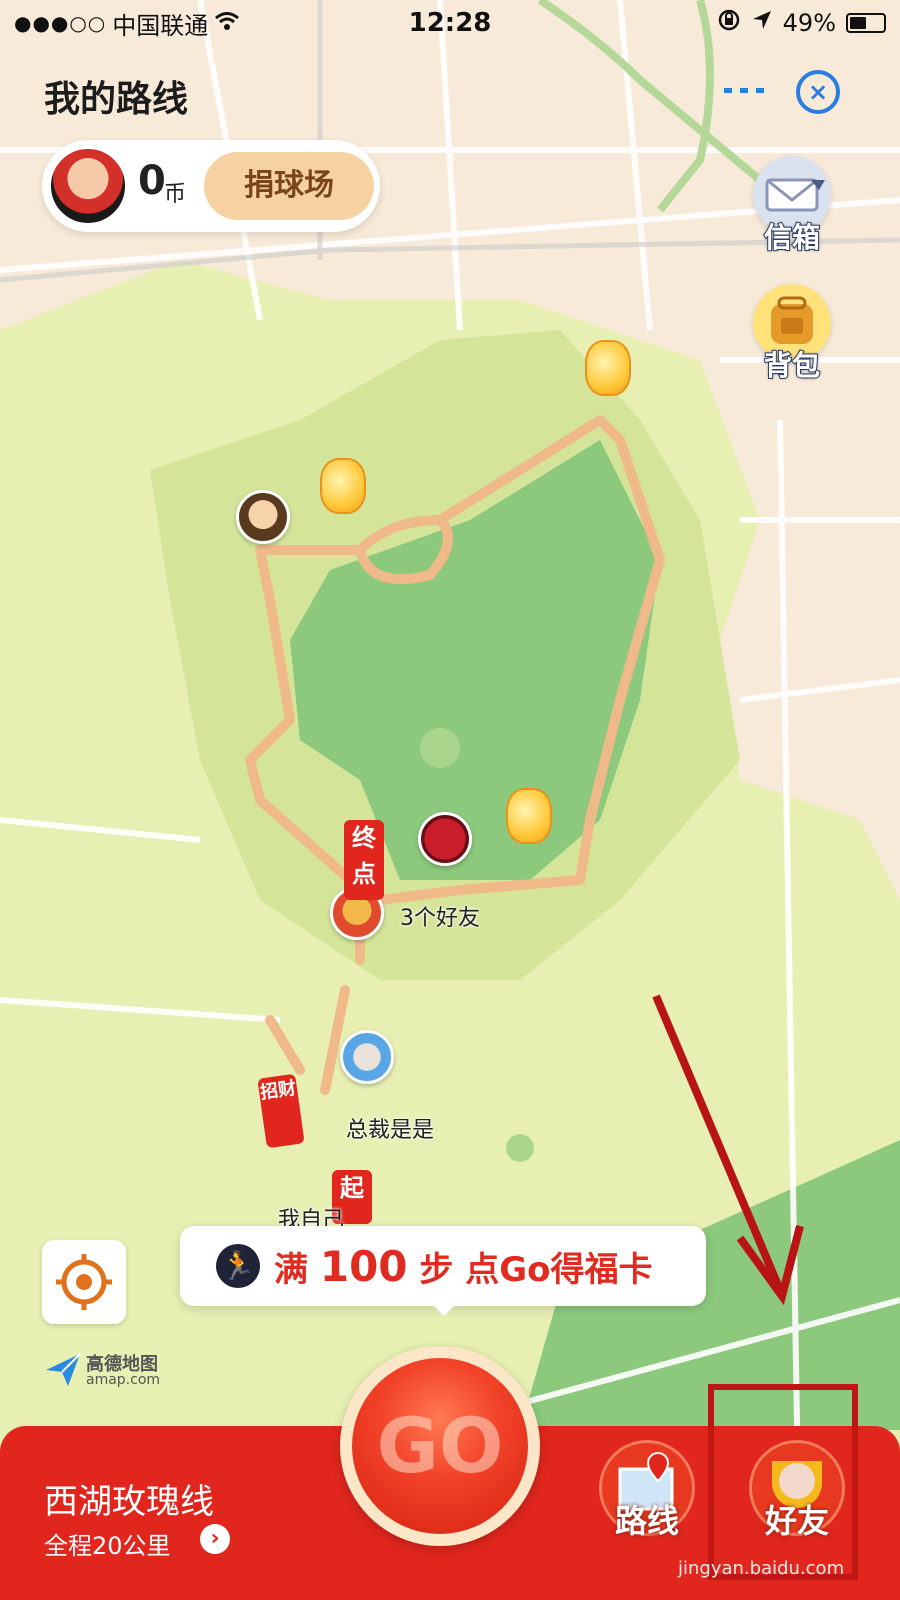 The height and width of the screenshot is (1600, 900). Describe the element at coordinates (647, 1495) in the screenshot. I see `route-nav-button: 路线` at that location.